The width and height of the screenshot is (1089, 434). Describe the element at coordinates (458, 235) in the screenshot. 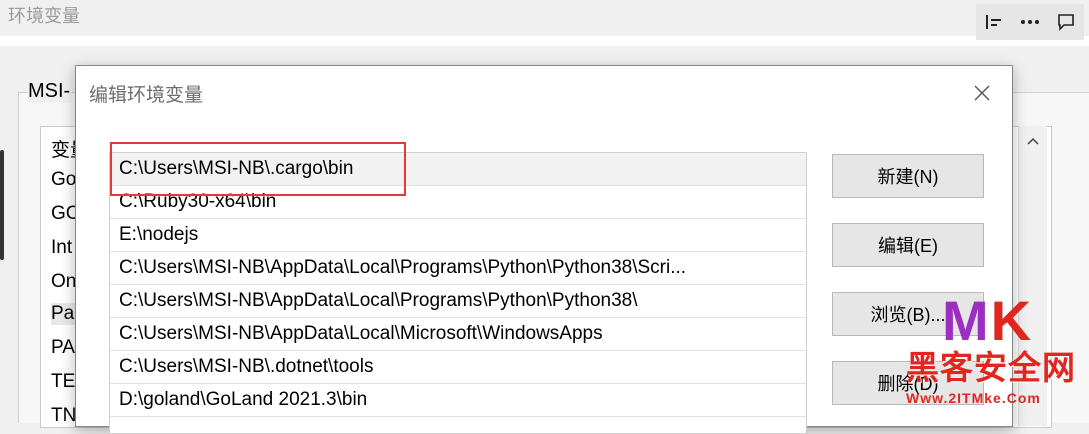

I see `path-row: E:\nodejs` at that location.